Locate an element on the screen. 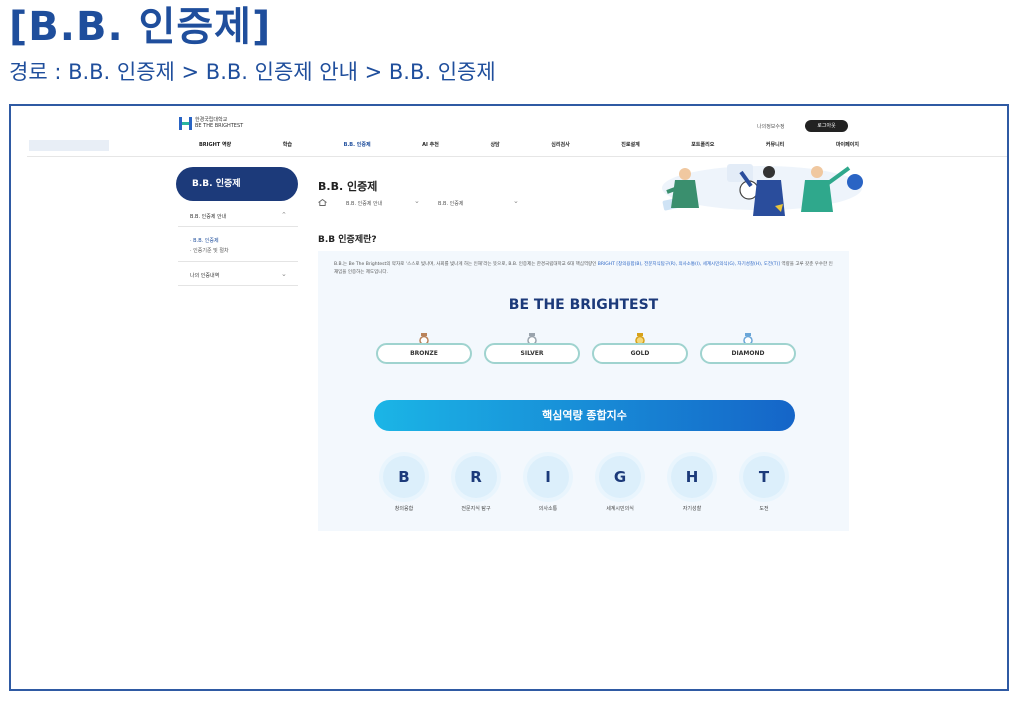 The image size is (1013, 707). hero-illustration is located at coordinates (762, 190).